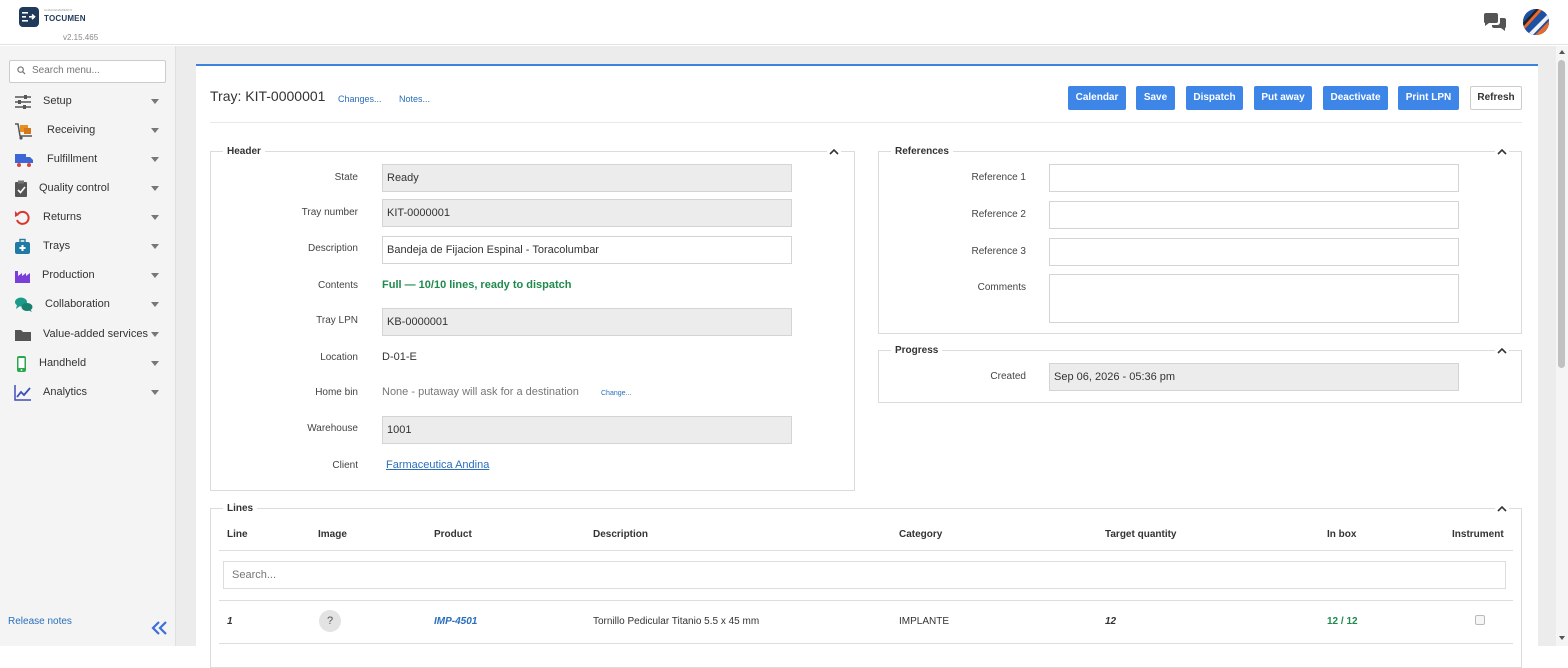 The height and width of the screenshot is (668, 1568). Describe the element at coordinates (1342, 621) in the screenshot. I see `in-box-count: 12 / 12` at that location.